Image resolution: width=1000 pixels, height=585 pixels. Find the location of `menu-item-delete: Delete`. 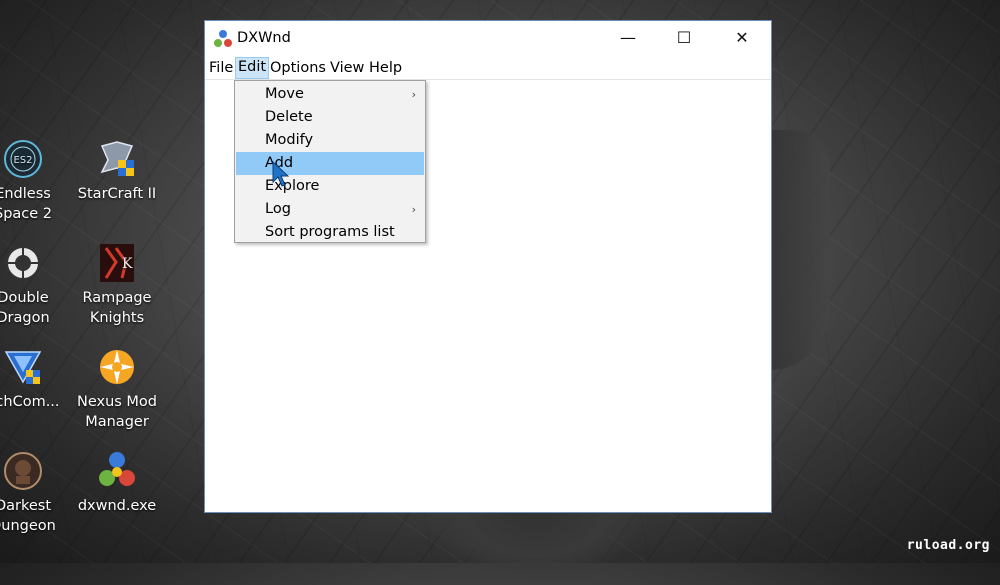

menu-item-delete: Delete is located at coordinates (330, 117).